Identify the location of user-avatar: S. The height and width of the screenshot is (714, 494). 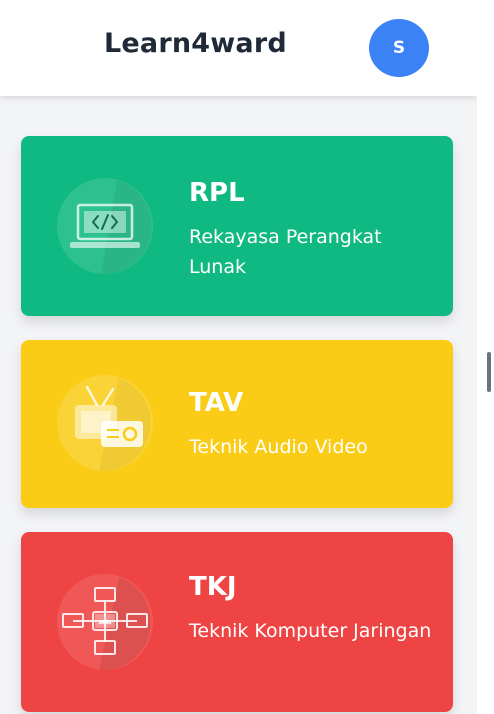
(399, 48).